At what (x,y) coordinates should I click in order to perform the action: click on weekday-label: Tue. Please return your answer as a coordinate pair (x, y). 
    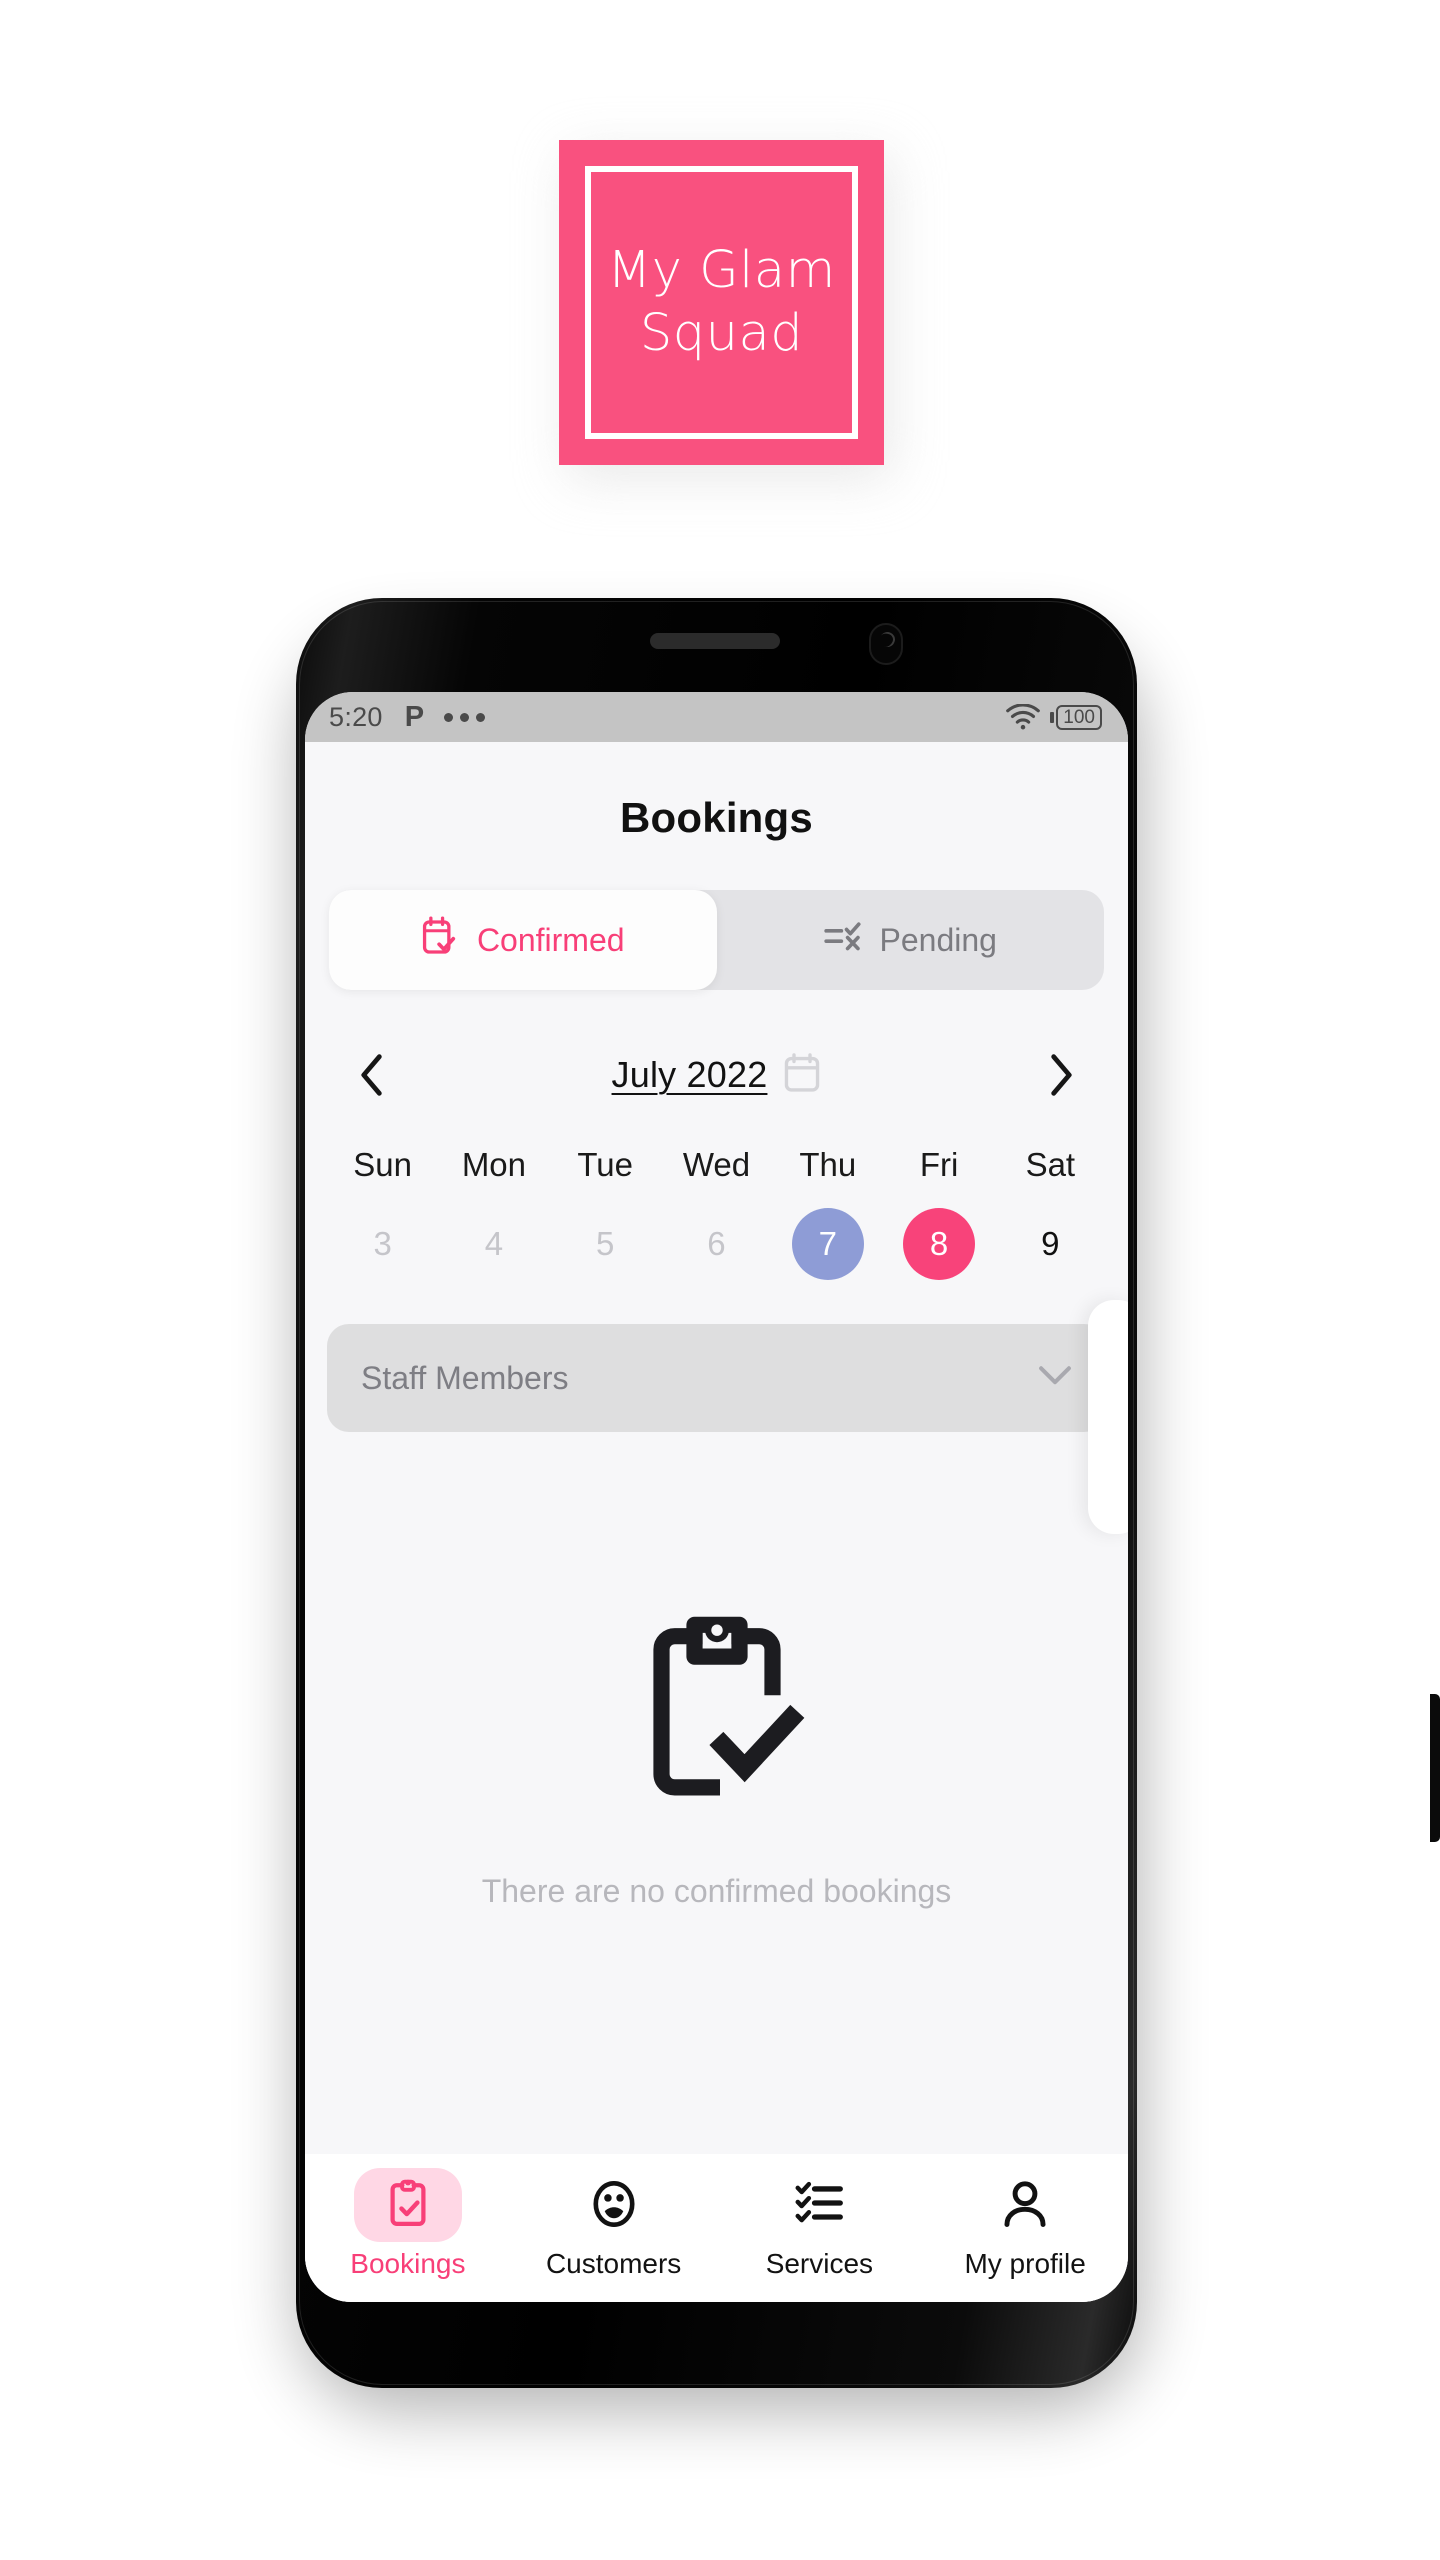
    Looking at the image, I should click on (605, 1164).